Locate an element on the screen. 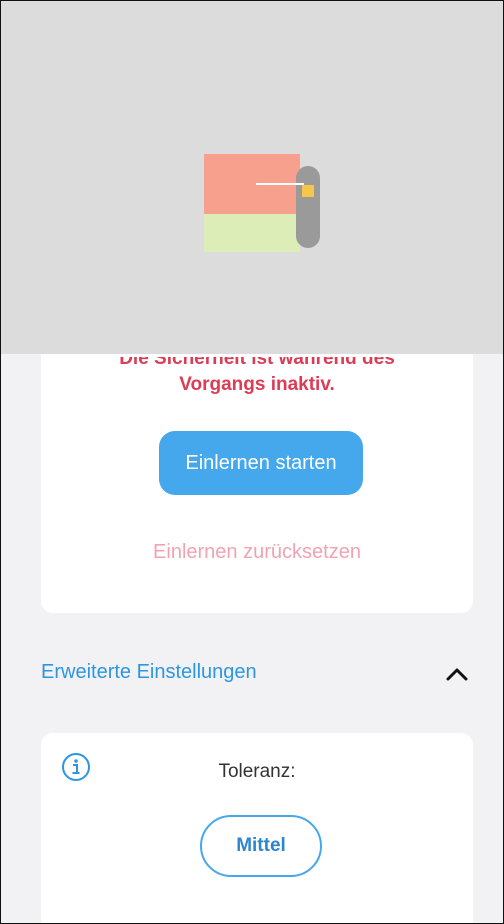 The width and height of the screenshot is (504, 924). start-teach-in-button: Einlernen starten is located at coordinates (261, 463).